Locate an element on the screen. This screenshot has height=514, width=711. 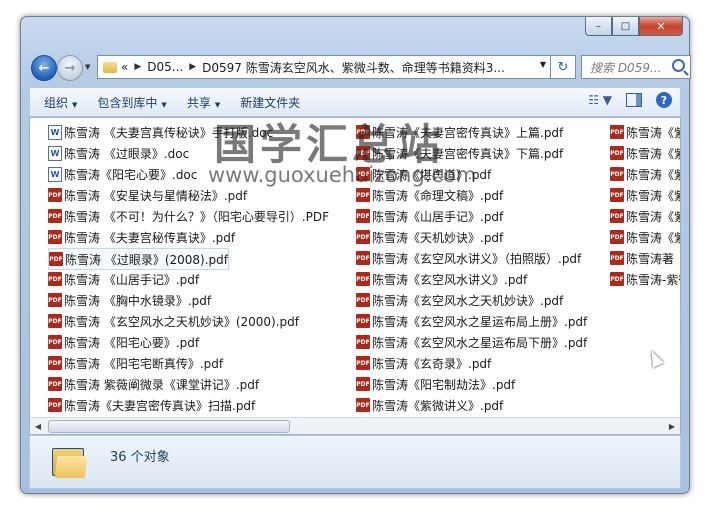
back-button: ← is located at coordinates (44, 68).